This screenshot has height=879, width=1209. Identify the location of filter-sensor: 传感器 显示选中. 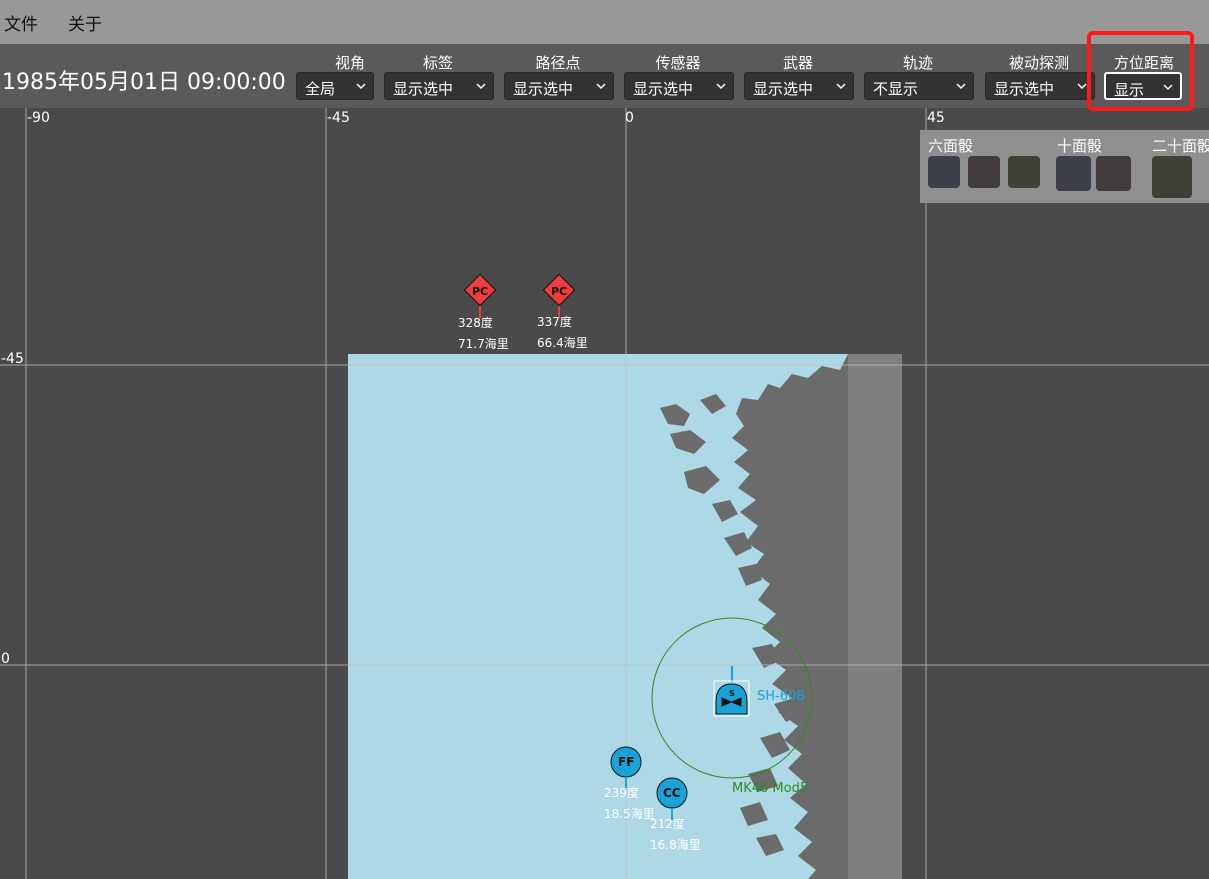
(679, 77).